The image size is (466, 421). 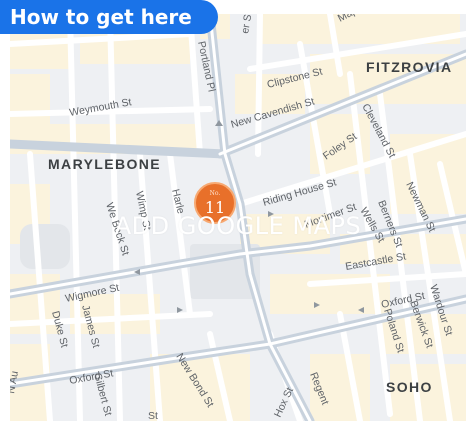 What do you see at coordinates (153, 415) in the screenshot?
I see `street-st-bottom: St` at bounding box center [153, 415].